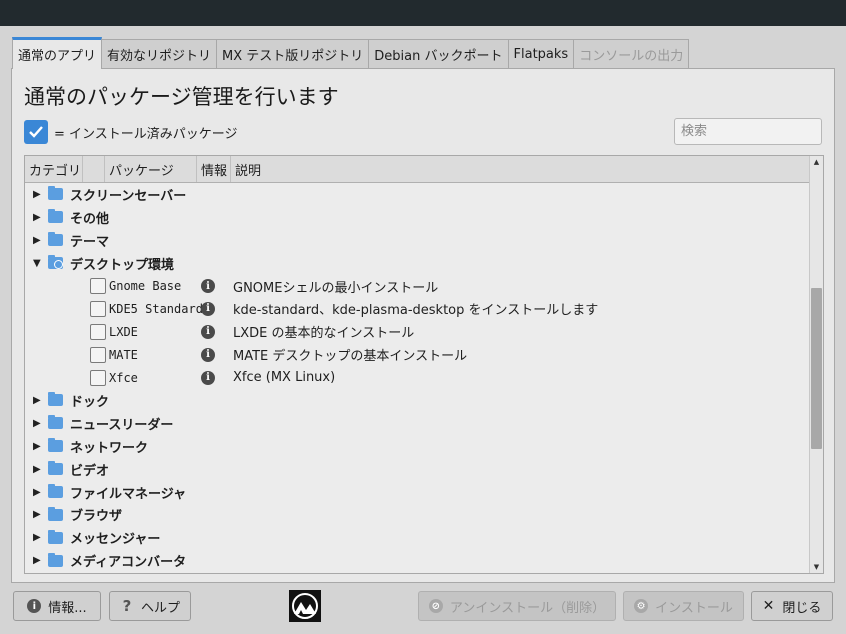  Describe the element at coordinates (631, 54) in the screenshot. I see `tab-console-output: コンソールの出力` at that location.